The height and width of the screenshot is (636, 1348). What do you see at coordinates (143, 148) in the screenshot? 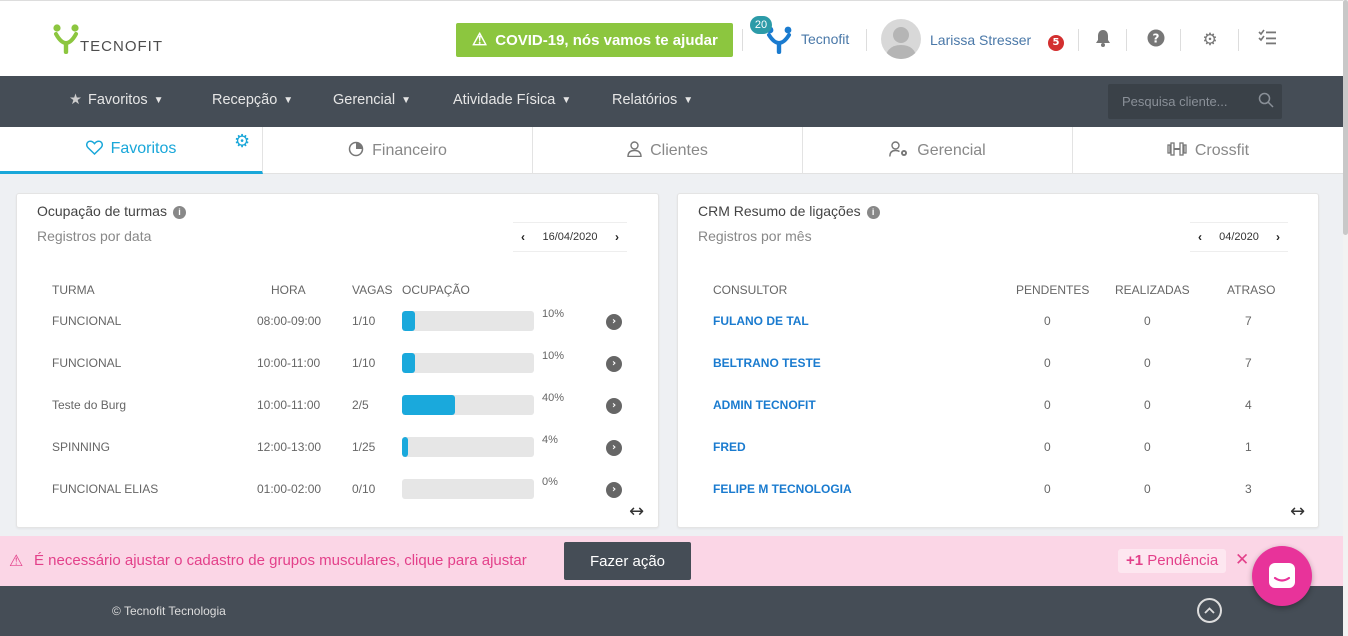
I see `tab-label: Favoritos` at bounding box center [143, 148].